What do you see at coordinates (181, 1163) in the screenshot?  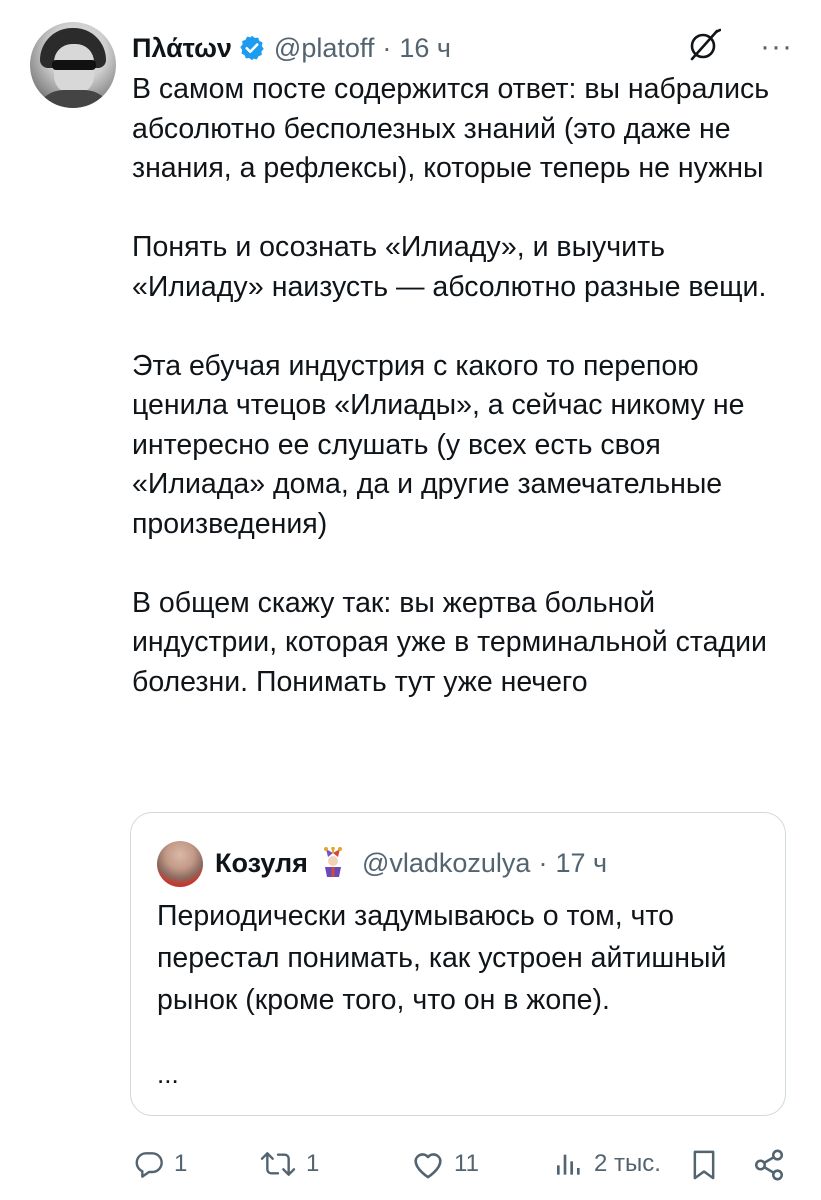 I see `reply-count: 1` at bounding box center [181, 1163].